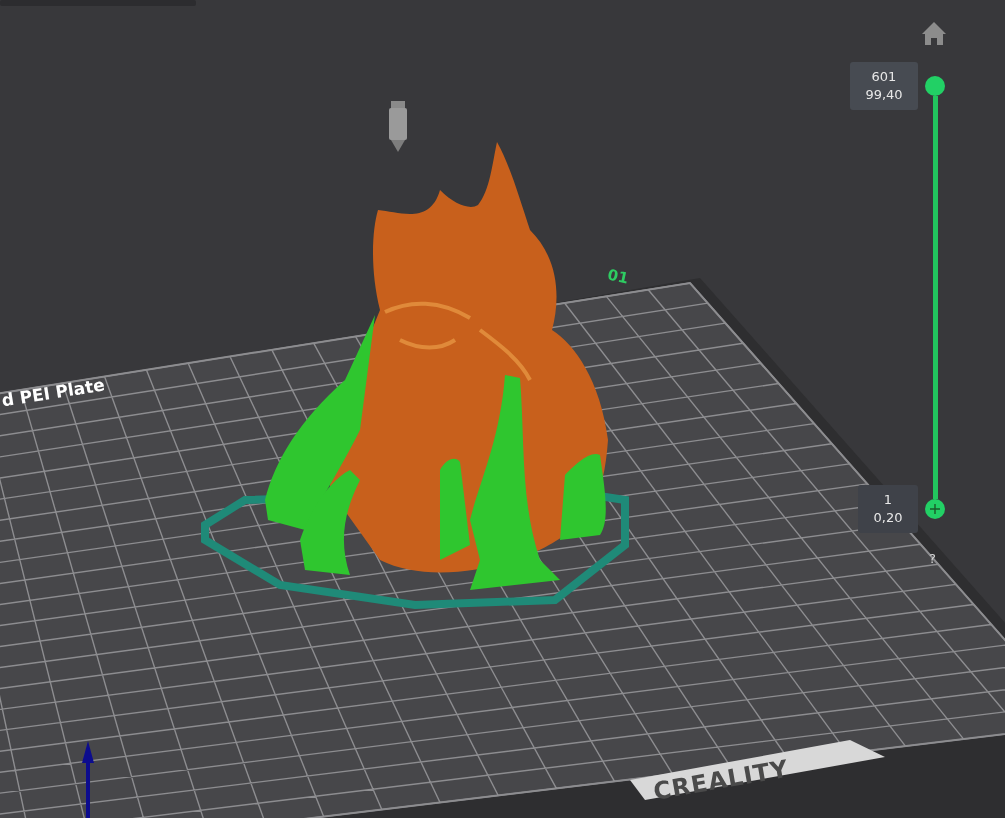  I want to click on nozzle-icon, so click(398, 126).